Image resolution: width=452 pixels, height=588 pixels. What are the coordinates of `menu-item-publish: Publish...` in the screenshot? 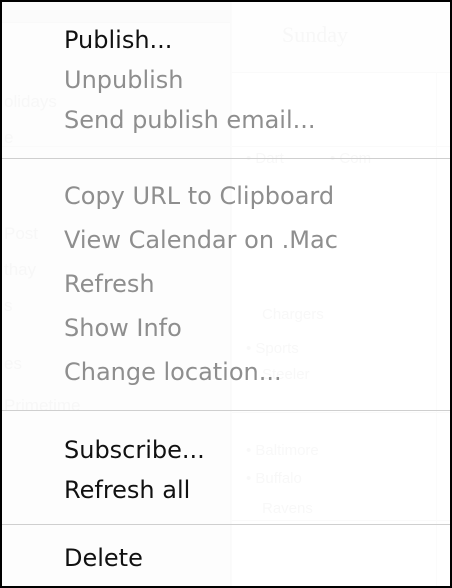 It's located at (118, 40).